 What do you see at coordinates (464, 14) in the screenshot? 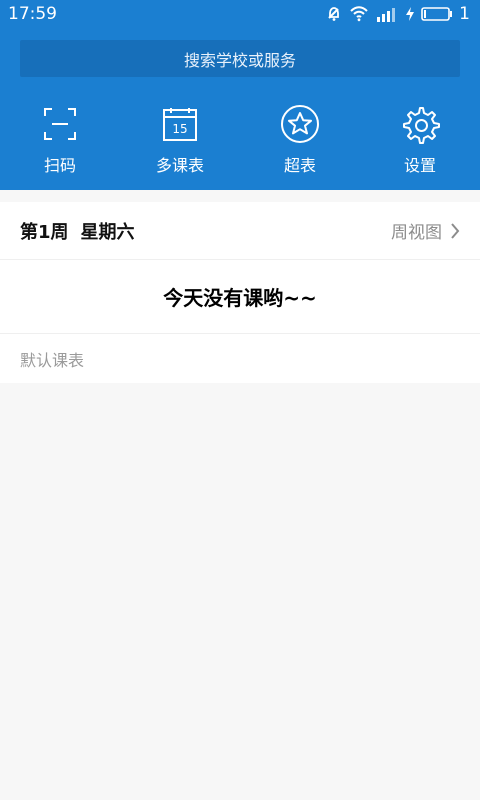
I see `battery-level: 1` at bounding box center [464, 14].